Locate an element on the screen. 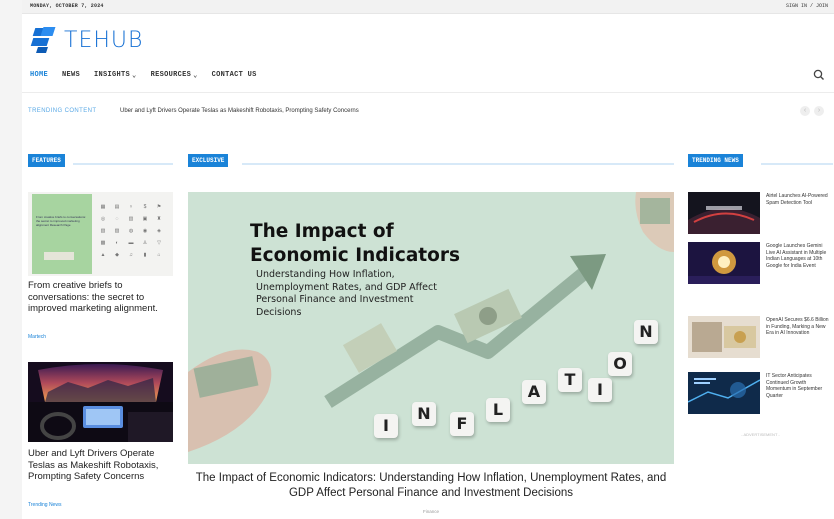 This screenshot has width=834, height=519. exclusive-section-header: EXCLUSIVE is located at coordinates (431, 160).